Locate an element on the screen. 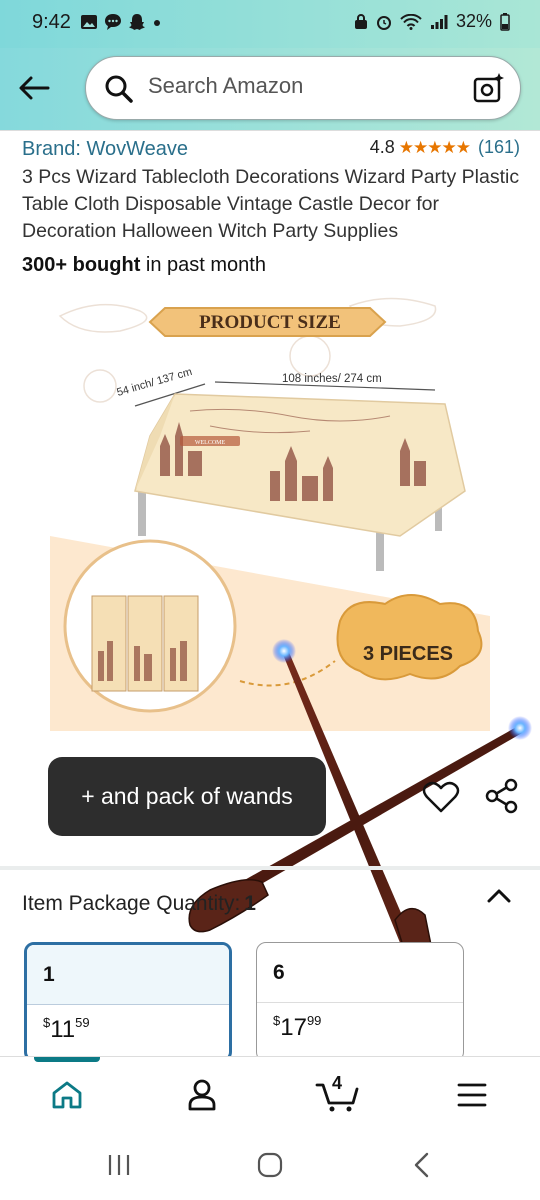 The height and width of the screenshot is (1200, 540). status-time: 9:42 is located at coordinates (51, 22).